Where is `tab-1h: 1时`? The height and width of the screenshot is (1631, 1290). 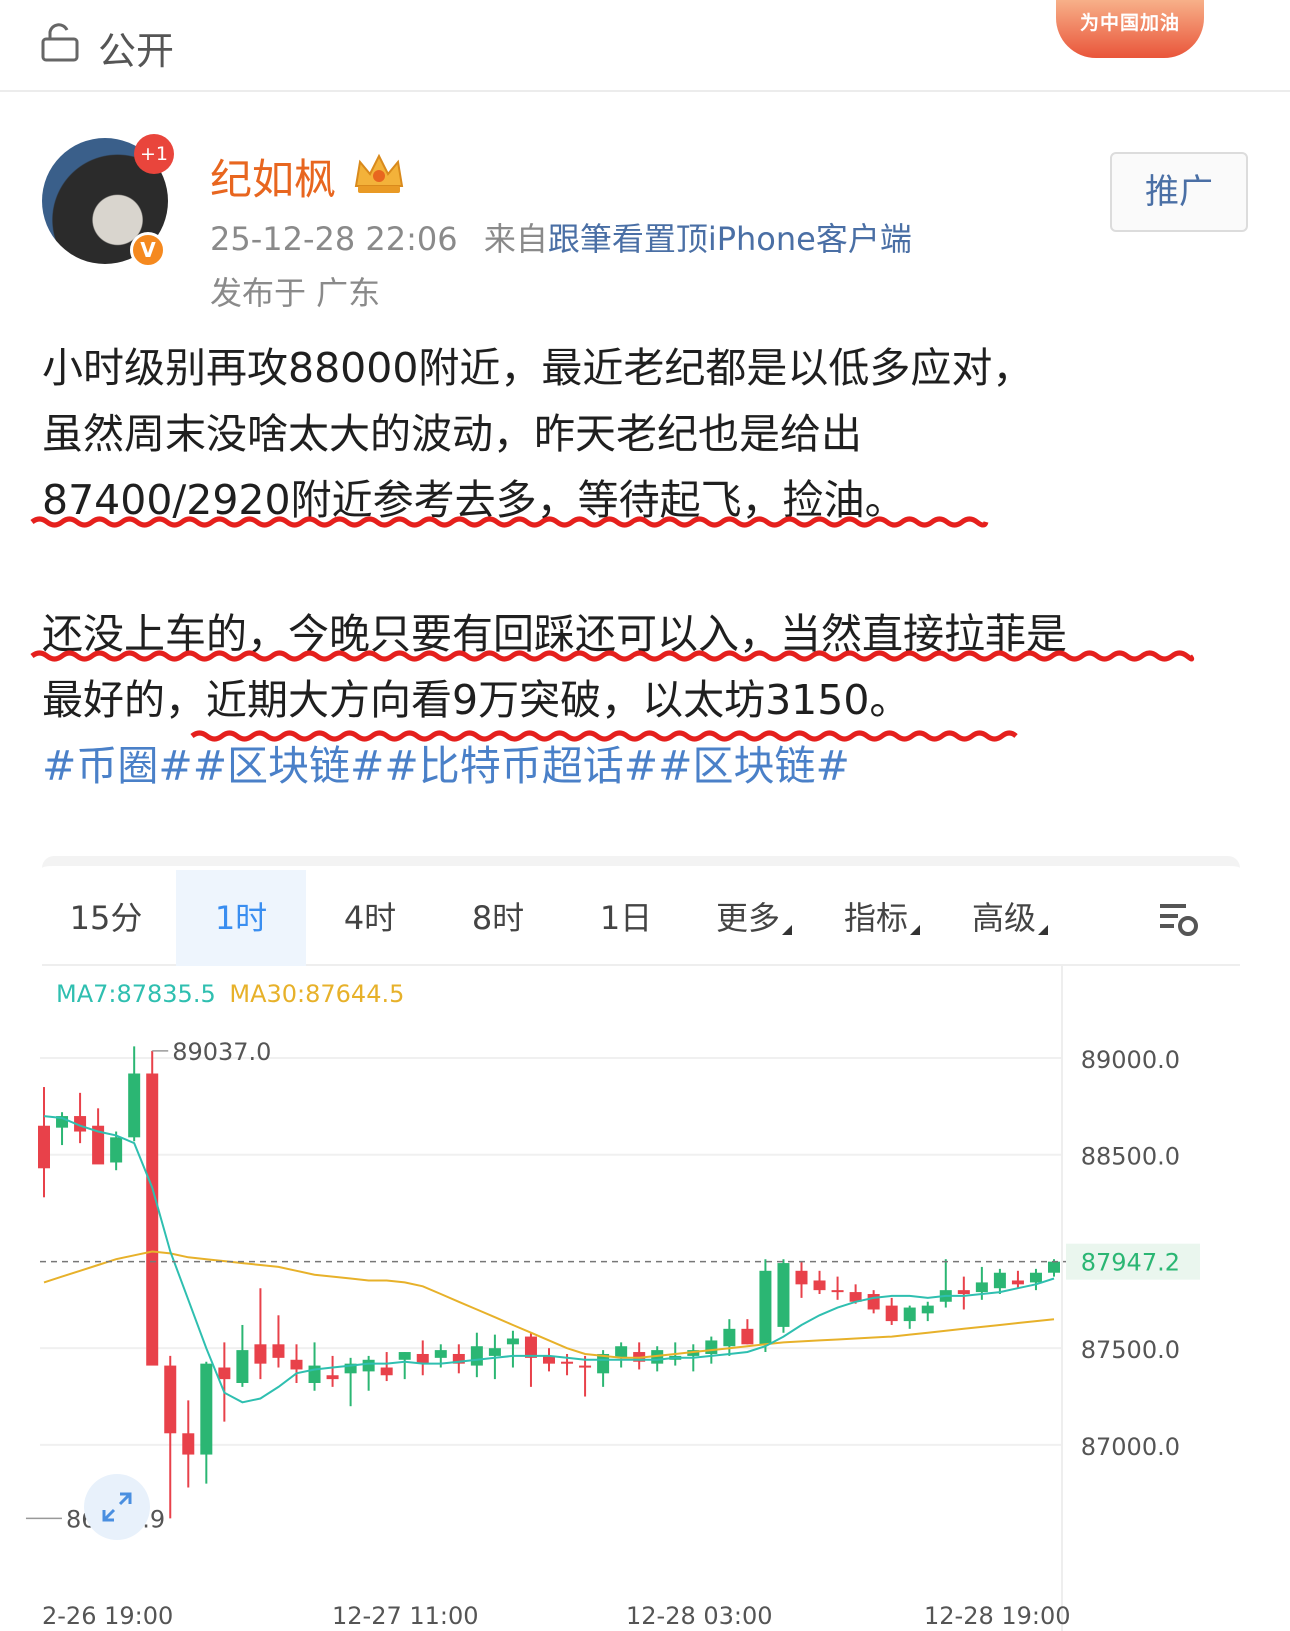
tab-1h: 1时 is located at coordinates (241, 918).